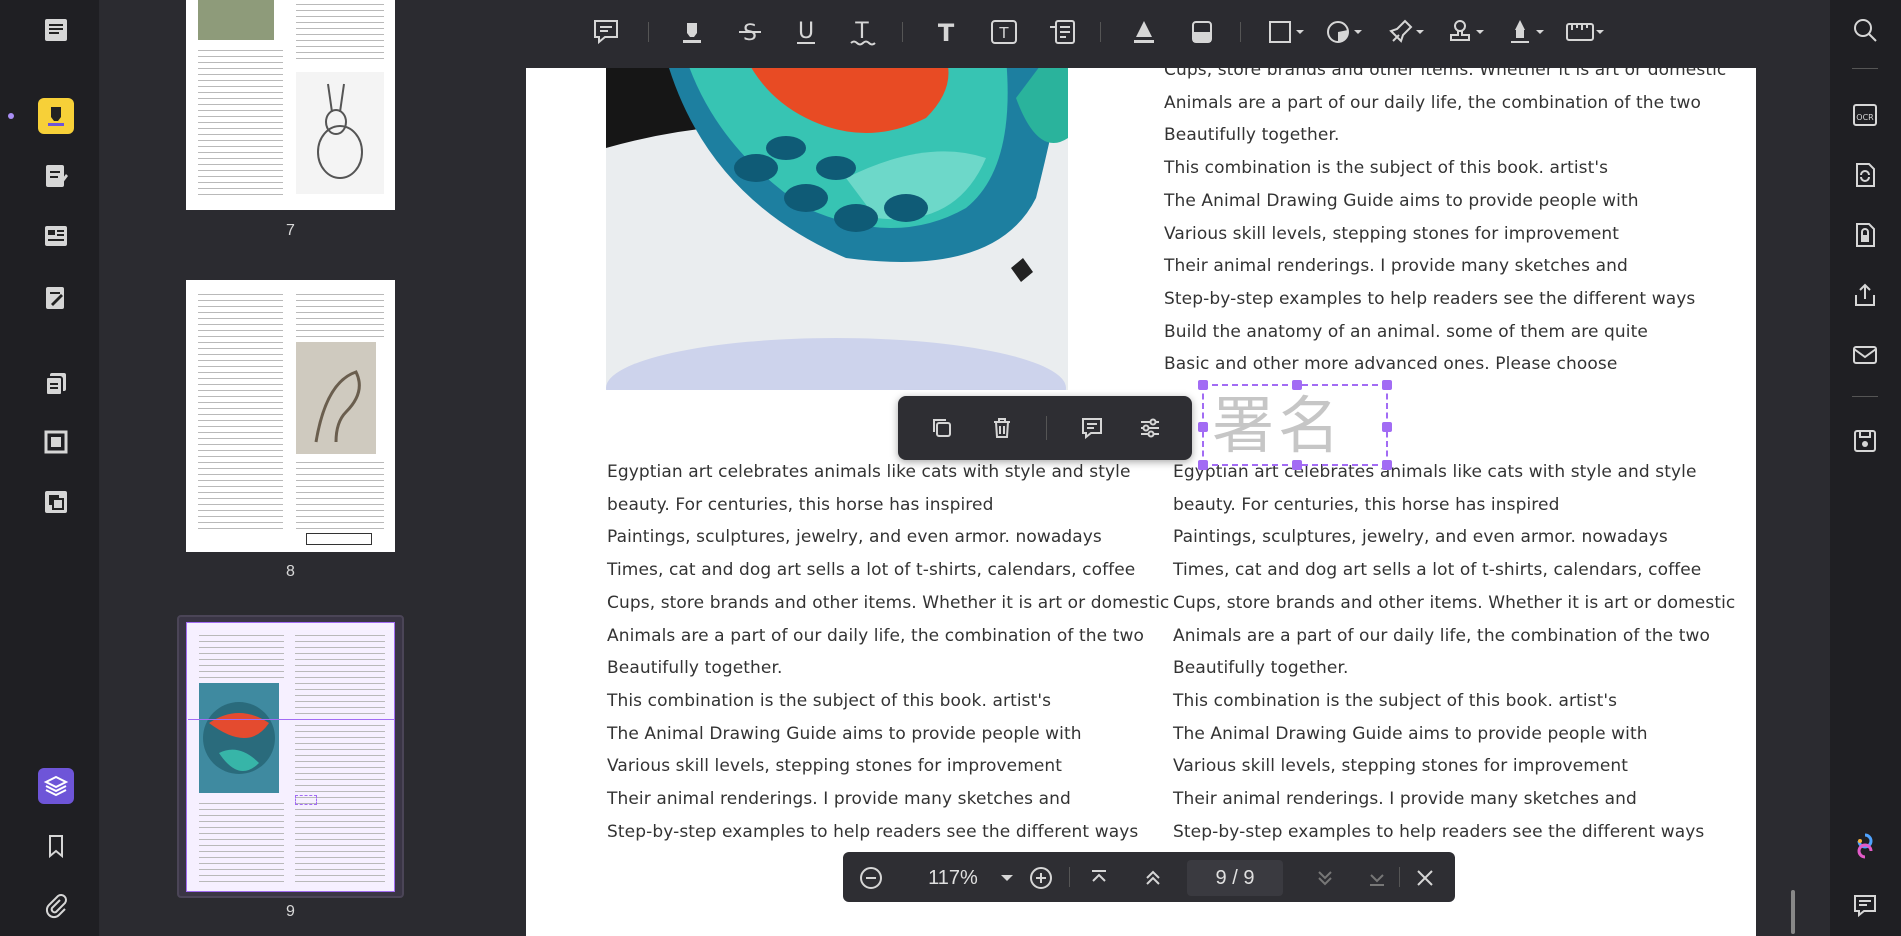  I want to click on measure-icon, so click(1585, 32).